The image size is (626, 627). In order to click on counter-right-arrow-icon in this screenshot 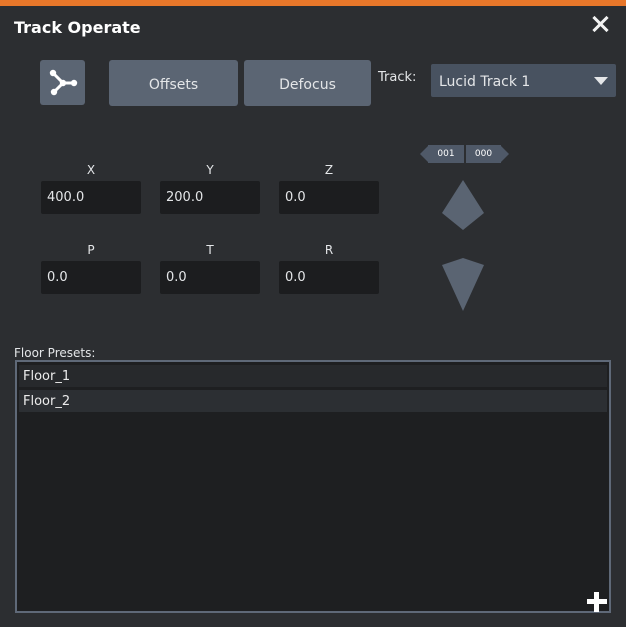, I will do `click(505, 154)`.